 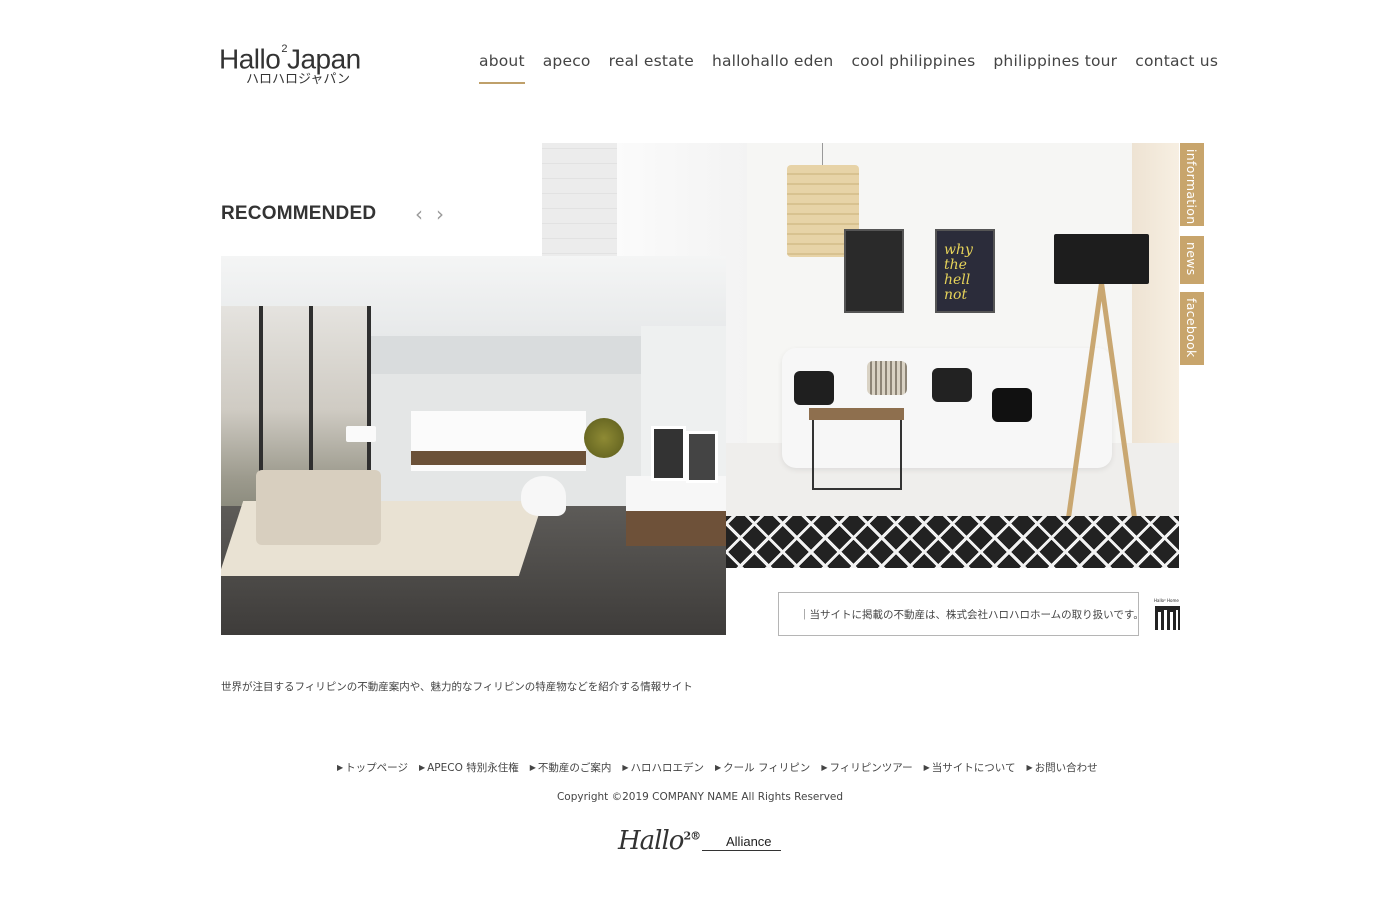 I want to click on nav-about: about, so click(x=502, y=68).